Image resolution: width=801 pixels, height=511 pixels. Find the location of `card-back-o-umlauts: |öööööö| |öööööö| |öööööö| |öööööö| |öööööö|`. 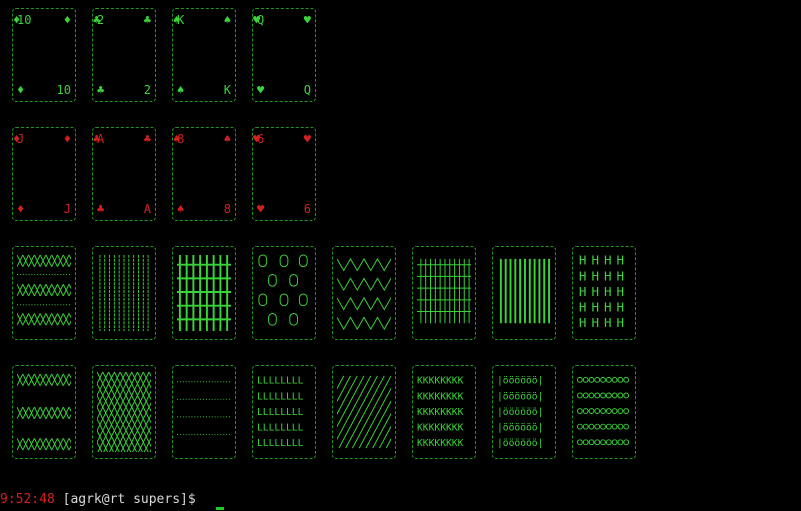

card-back-o-umlauts: |öööööö| |öööööö| |öööööö| |öööööö| |öööööö| is located at coordinates (524, 412).